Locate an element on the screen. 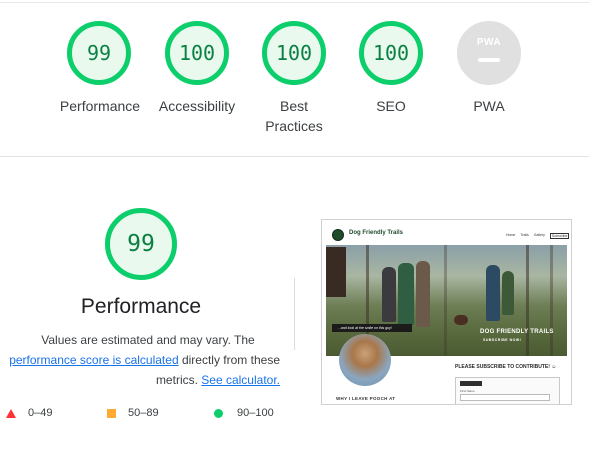  section-divider is located at coordinates (294, 156).